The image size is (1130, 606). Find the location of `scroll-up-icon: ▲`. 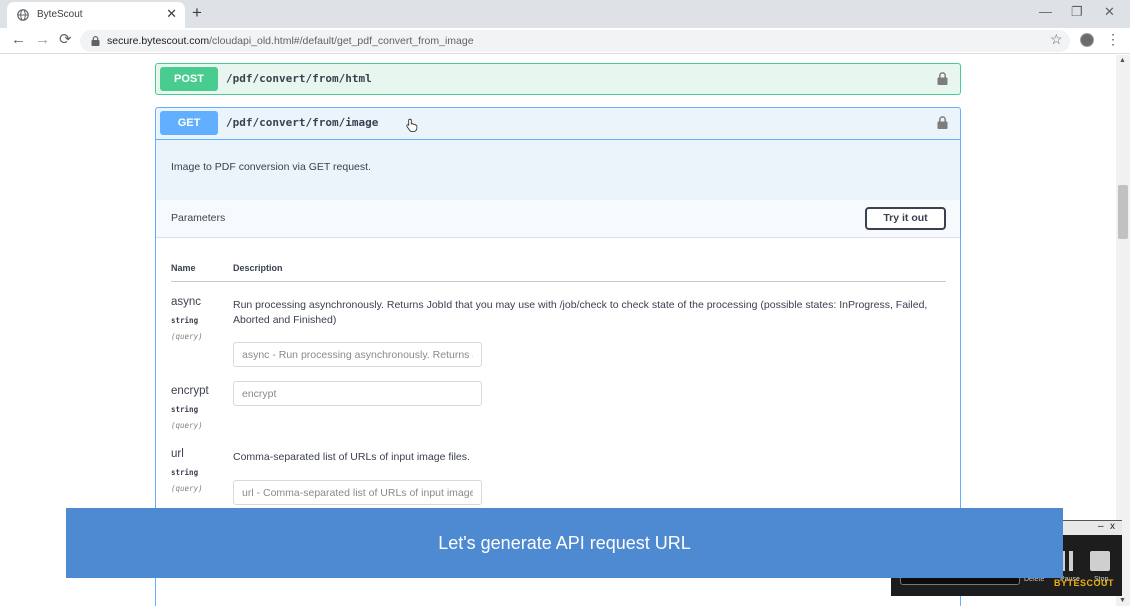

scroll-up-icon: ▲ is located at coordinates (1122, 60).